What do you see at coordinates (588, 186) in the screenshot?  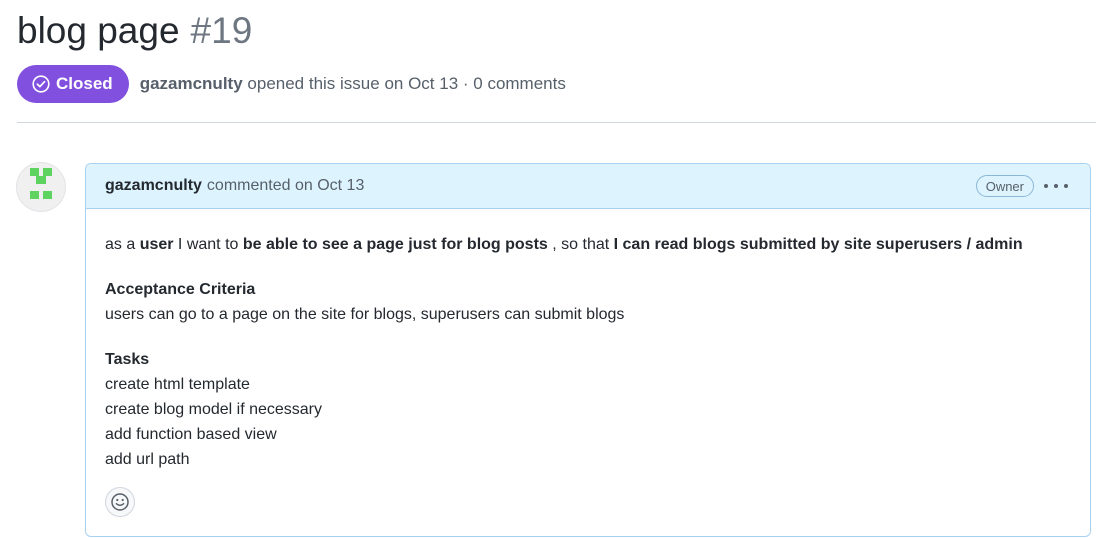 I see `comment-header: gazamcnulty commented on Oct 13 Owner` at bounding box center [588, 186].